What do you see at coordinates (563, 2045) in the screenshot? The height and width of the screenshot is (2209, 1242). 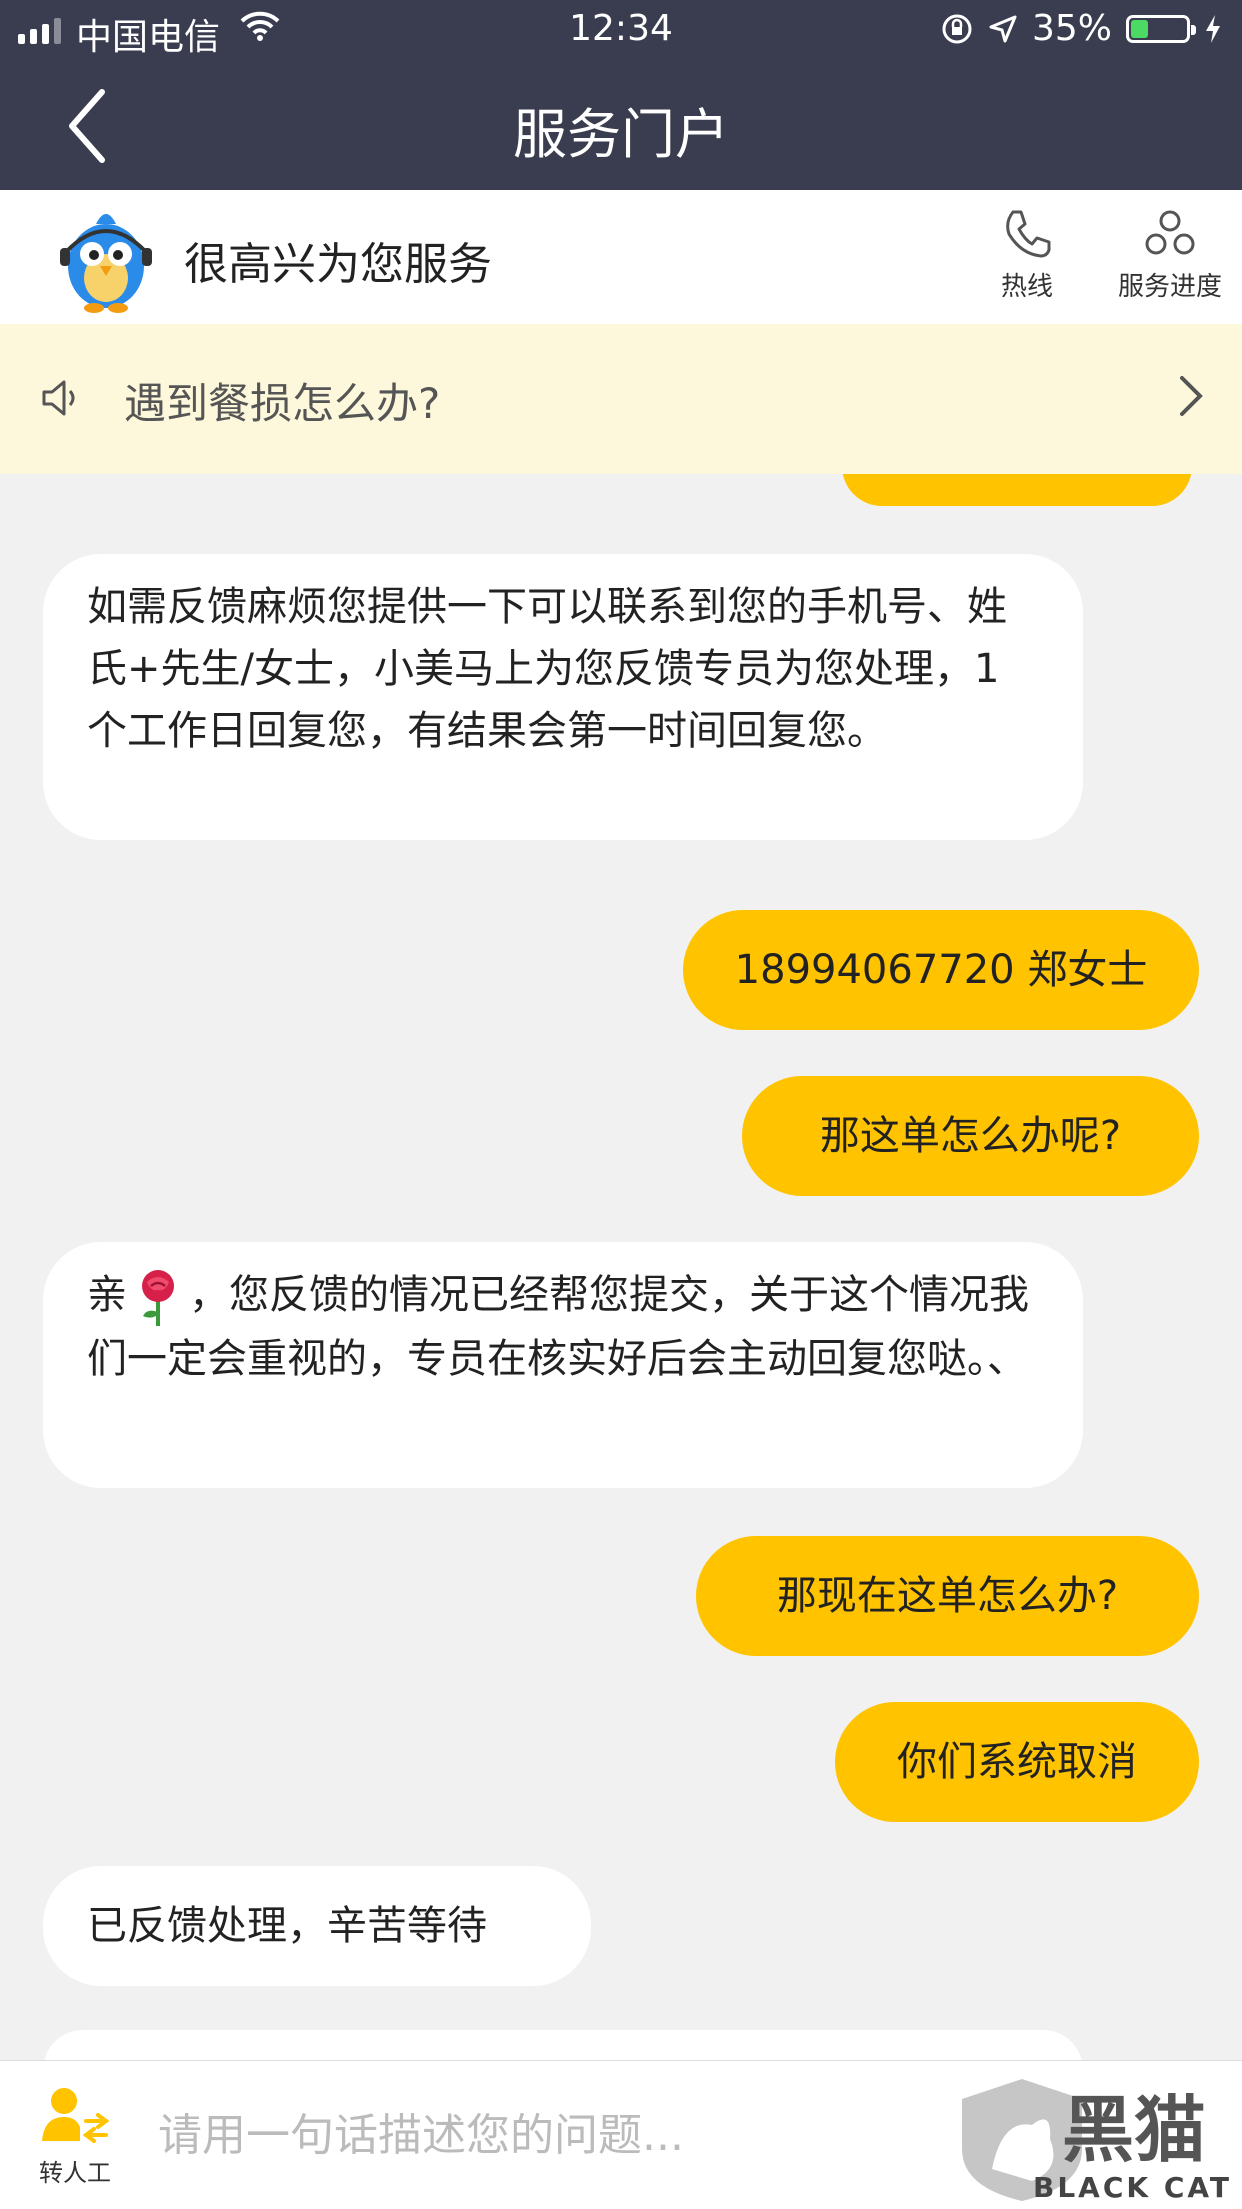 I see `agent-message-bubble` at bounding box center [563, 2045].